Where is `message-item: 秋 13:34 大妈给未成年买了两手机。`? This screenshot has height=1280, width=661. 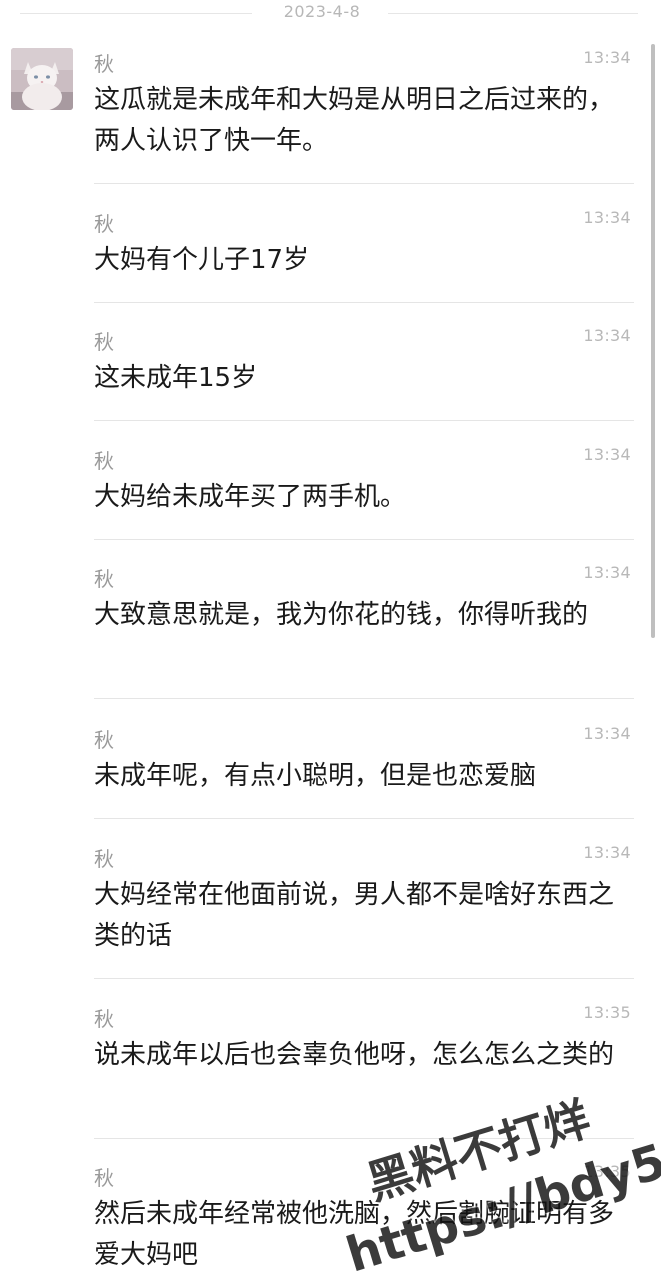
message-item: 秋 13:34 大妈给未成年买了两手机。 is located at coordinates (364, 492).